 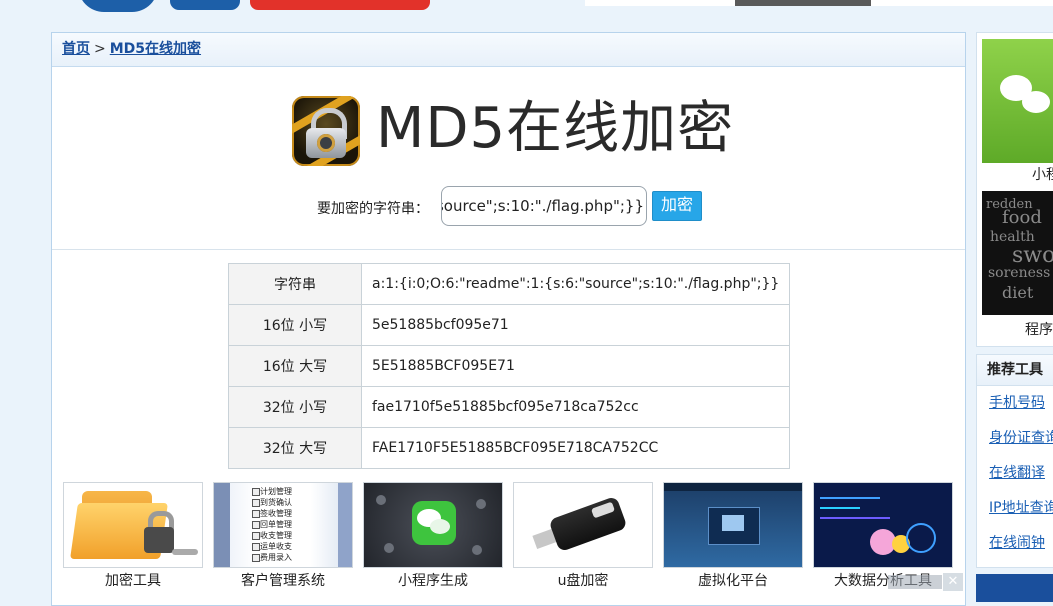 What do you see at coordinates (1015, 543) in the screenshot?
I see `recommend-link: 在线闹钟` at bounding box center [1015, 543].